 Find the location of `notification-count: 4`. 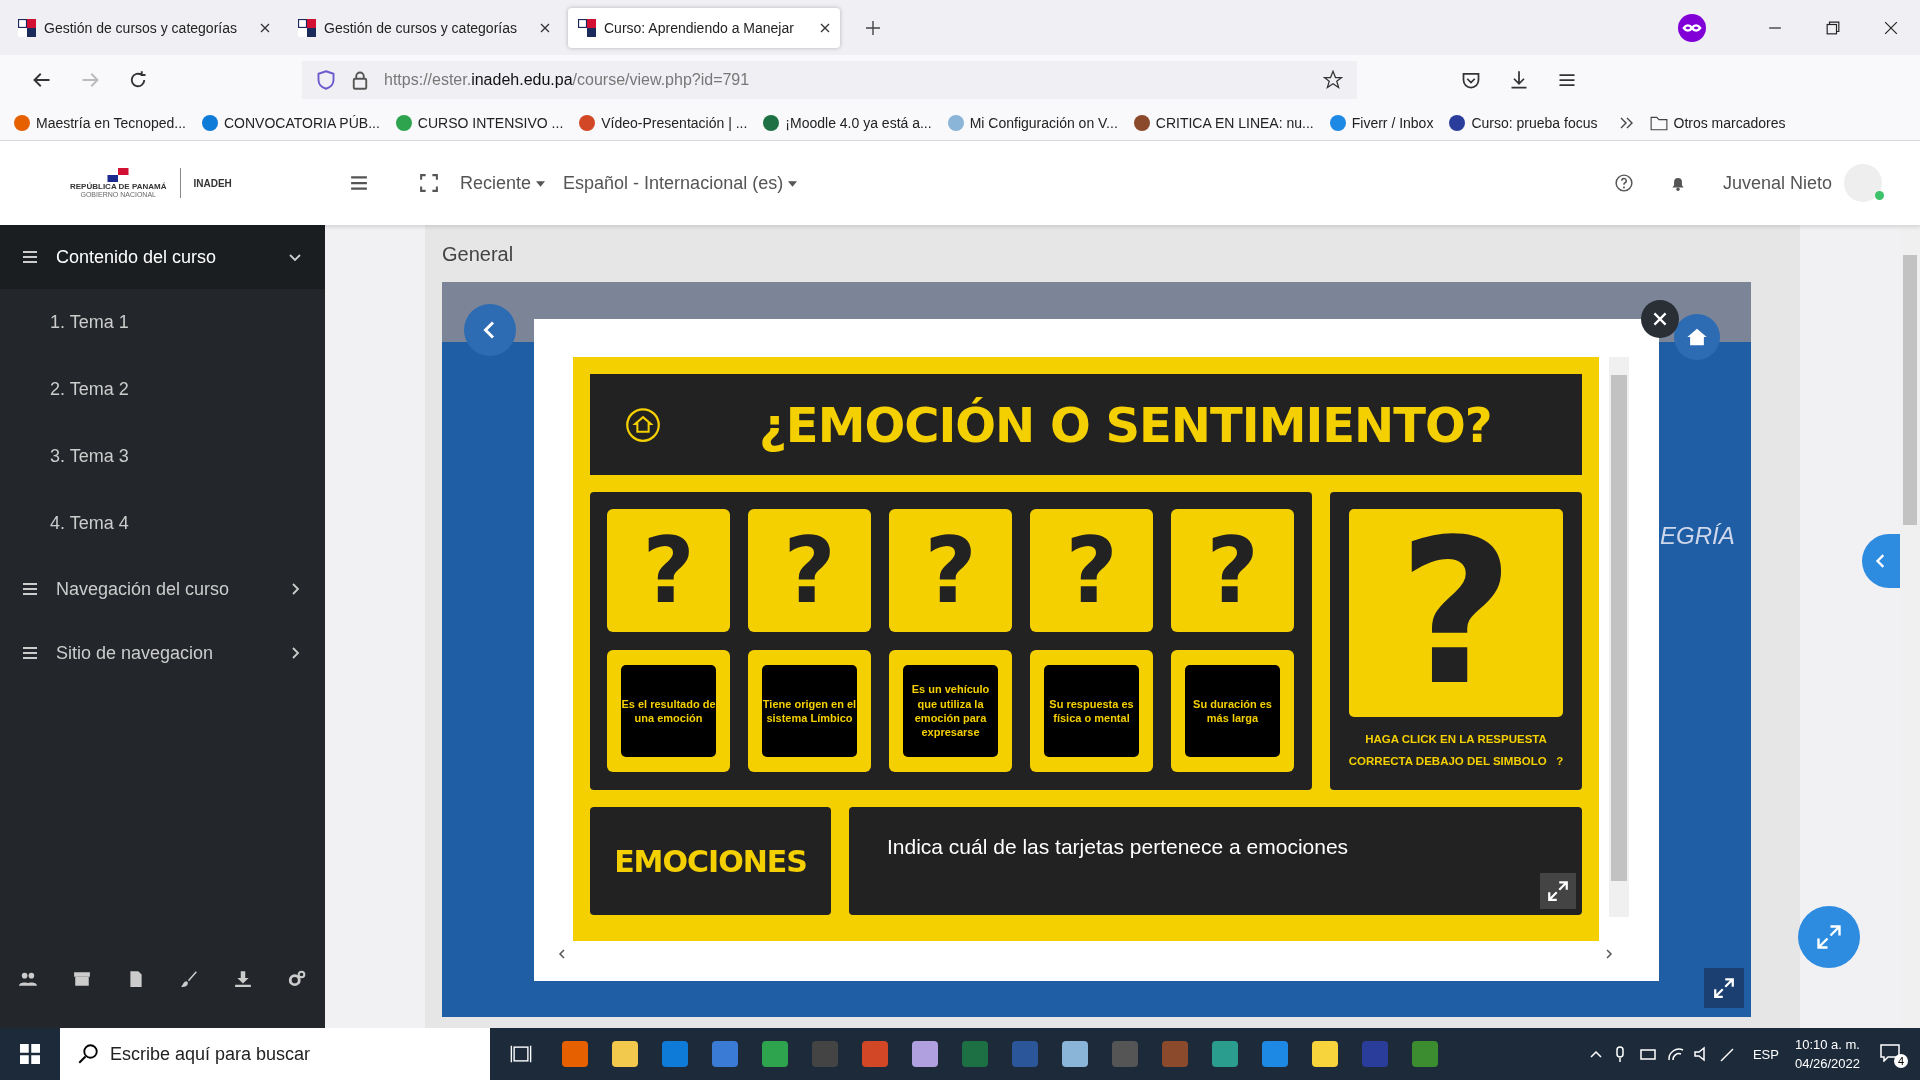

notification-count: 4 is located at coordinates (1901, 1061).